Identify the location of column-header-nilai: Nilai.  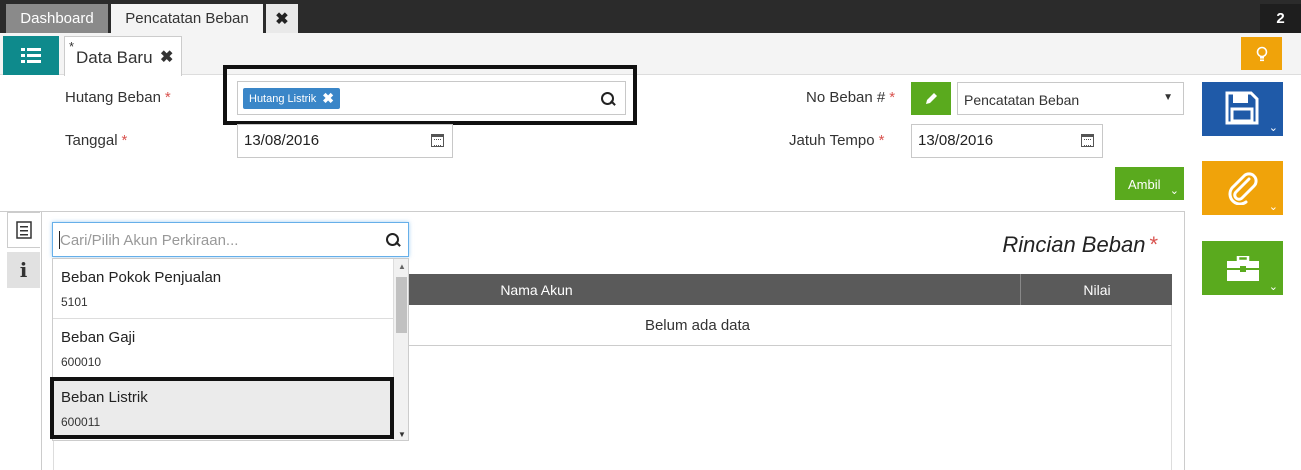
(1097, 289).